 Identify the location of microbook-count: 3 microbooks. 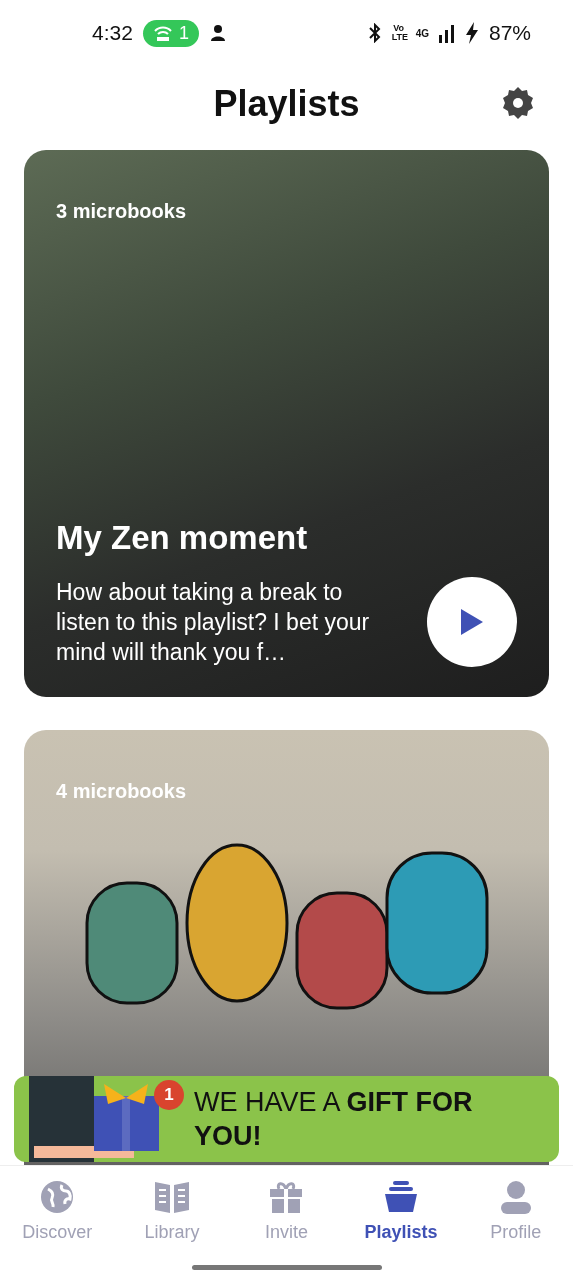
(121, 211).